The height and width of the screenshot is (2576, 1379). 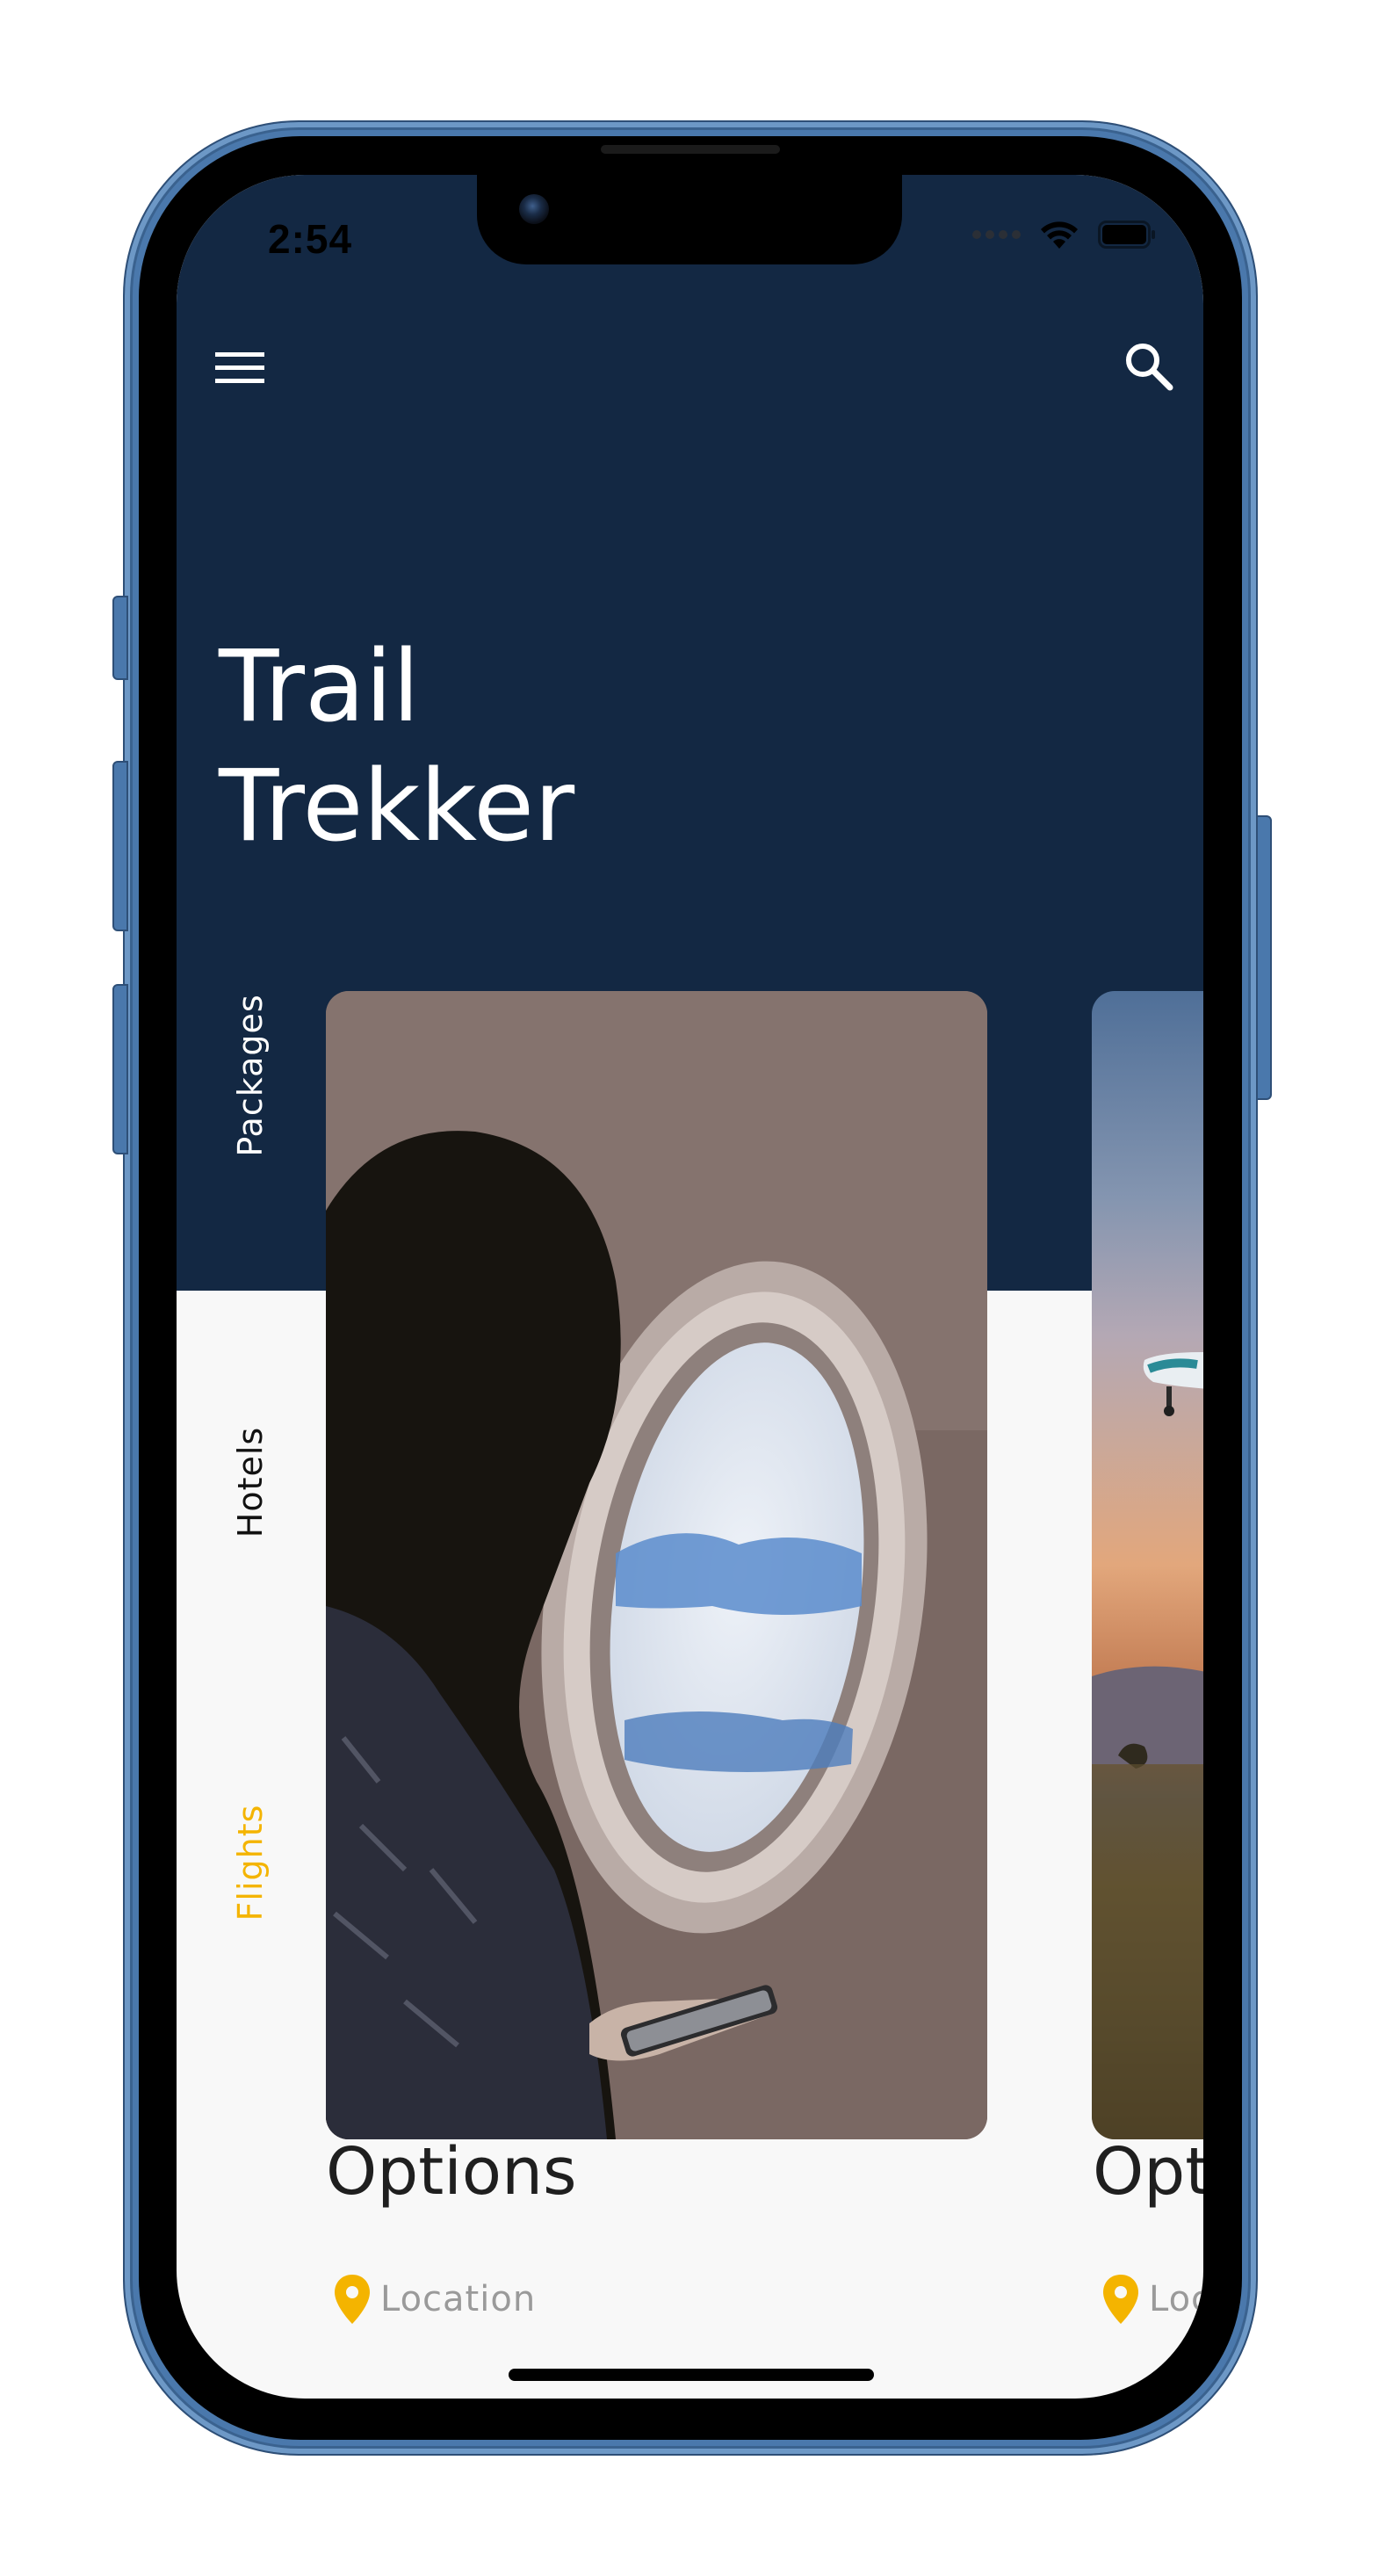 I want to click on tab-hotels: Hotels, so click(x=251, y=1482).